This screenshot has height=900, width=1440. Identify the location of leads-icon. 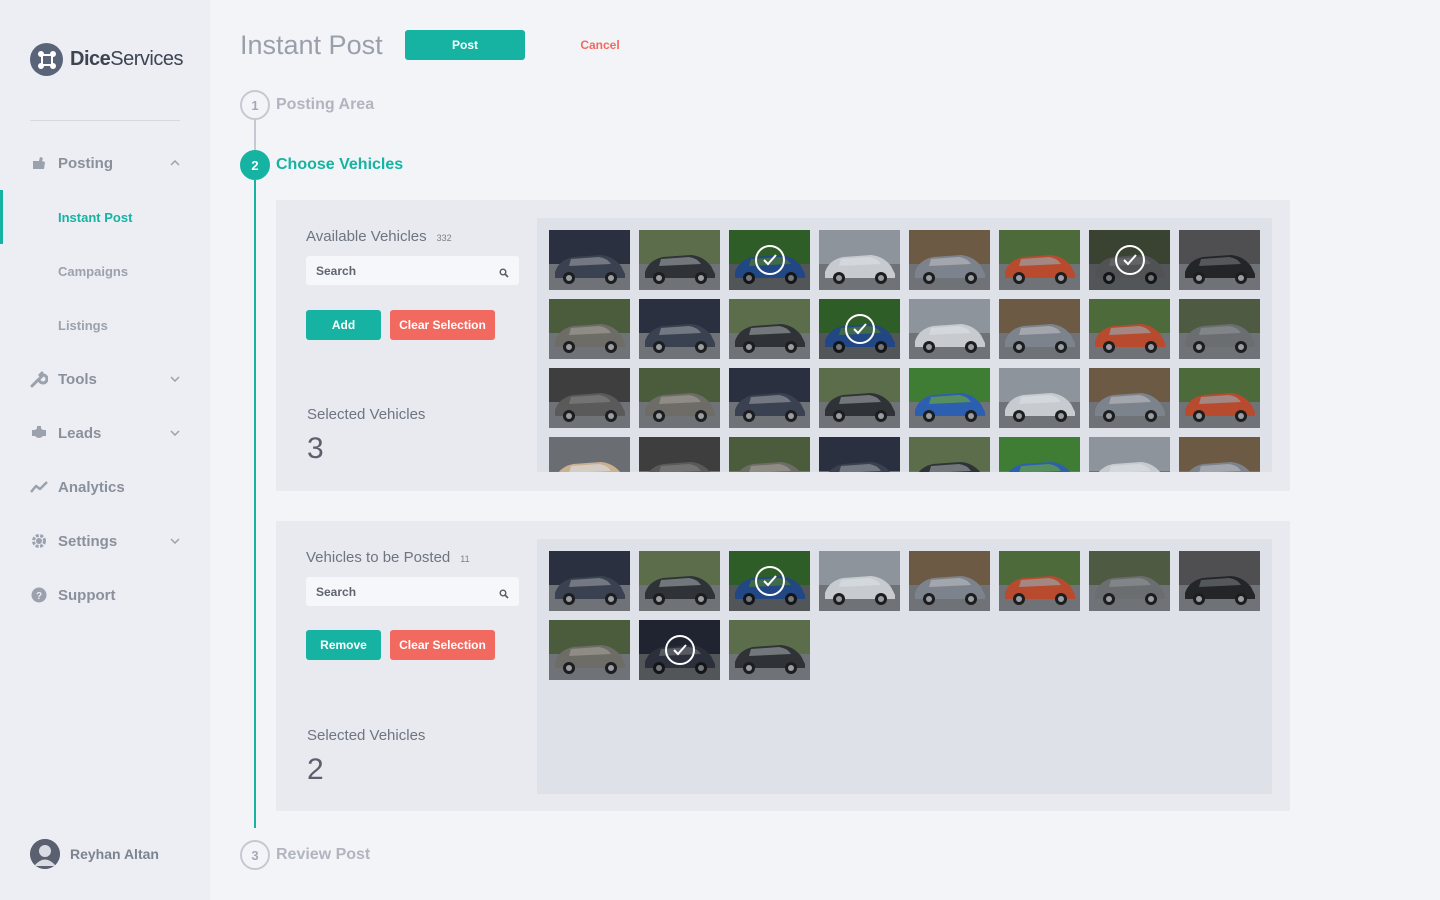
(39, 433).